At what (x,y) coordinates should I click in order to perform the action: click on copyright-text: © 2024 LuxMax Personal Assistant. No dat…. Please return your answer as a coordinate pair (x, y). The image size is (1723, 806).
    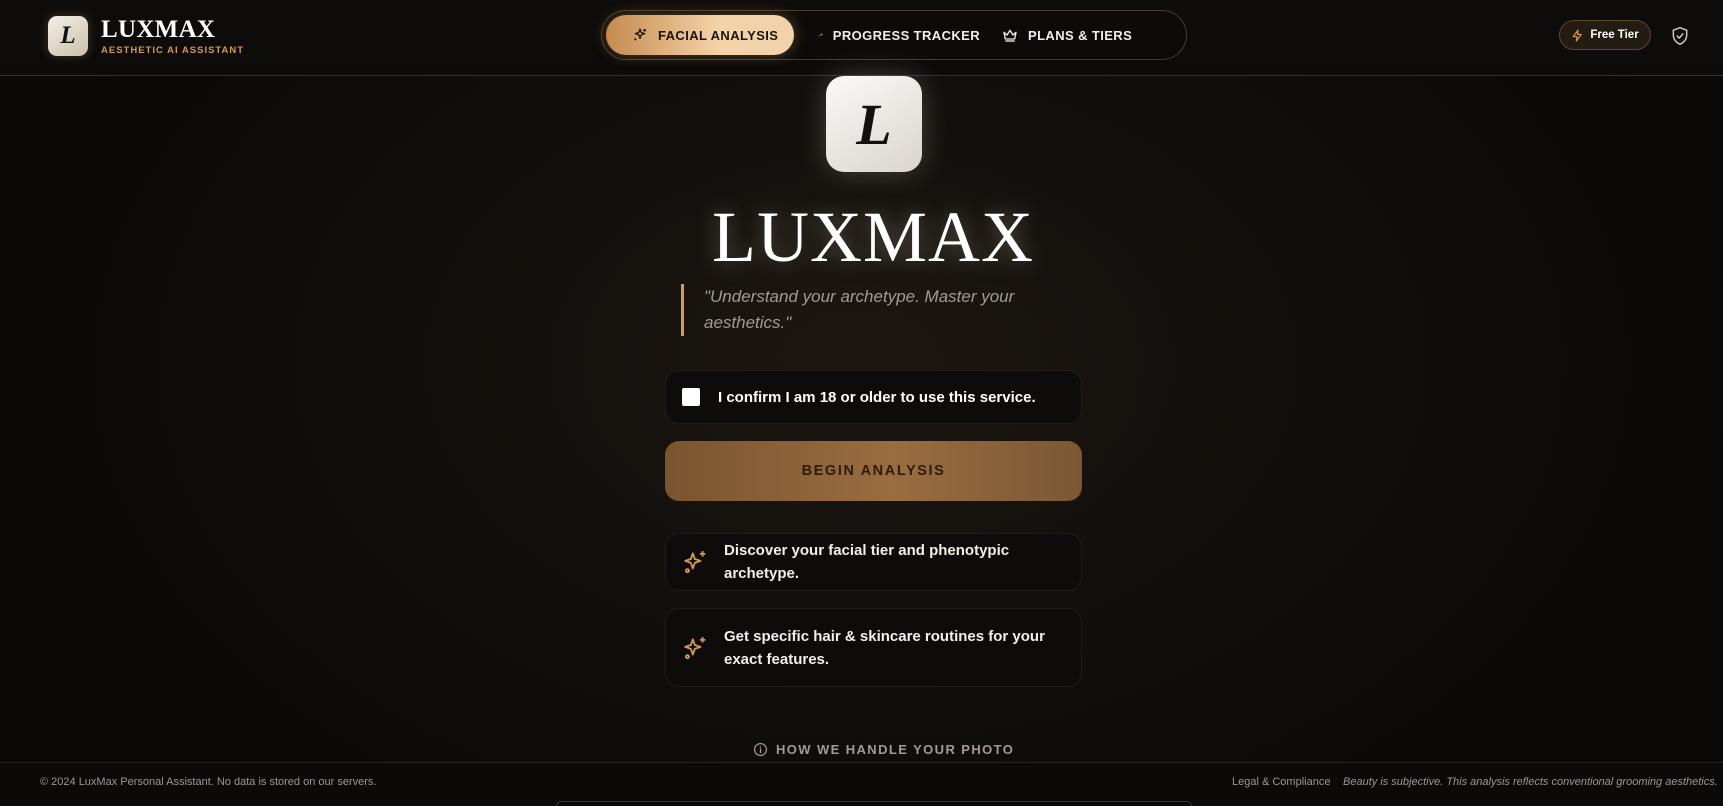
    Looking at the image, I should click on (208, 782).